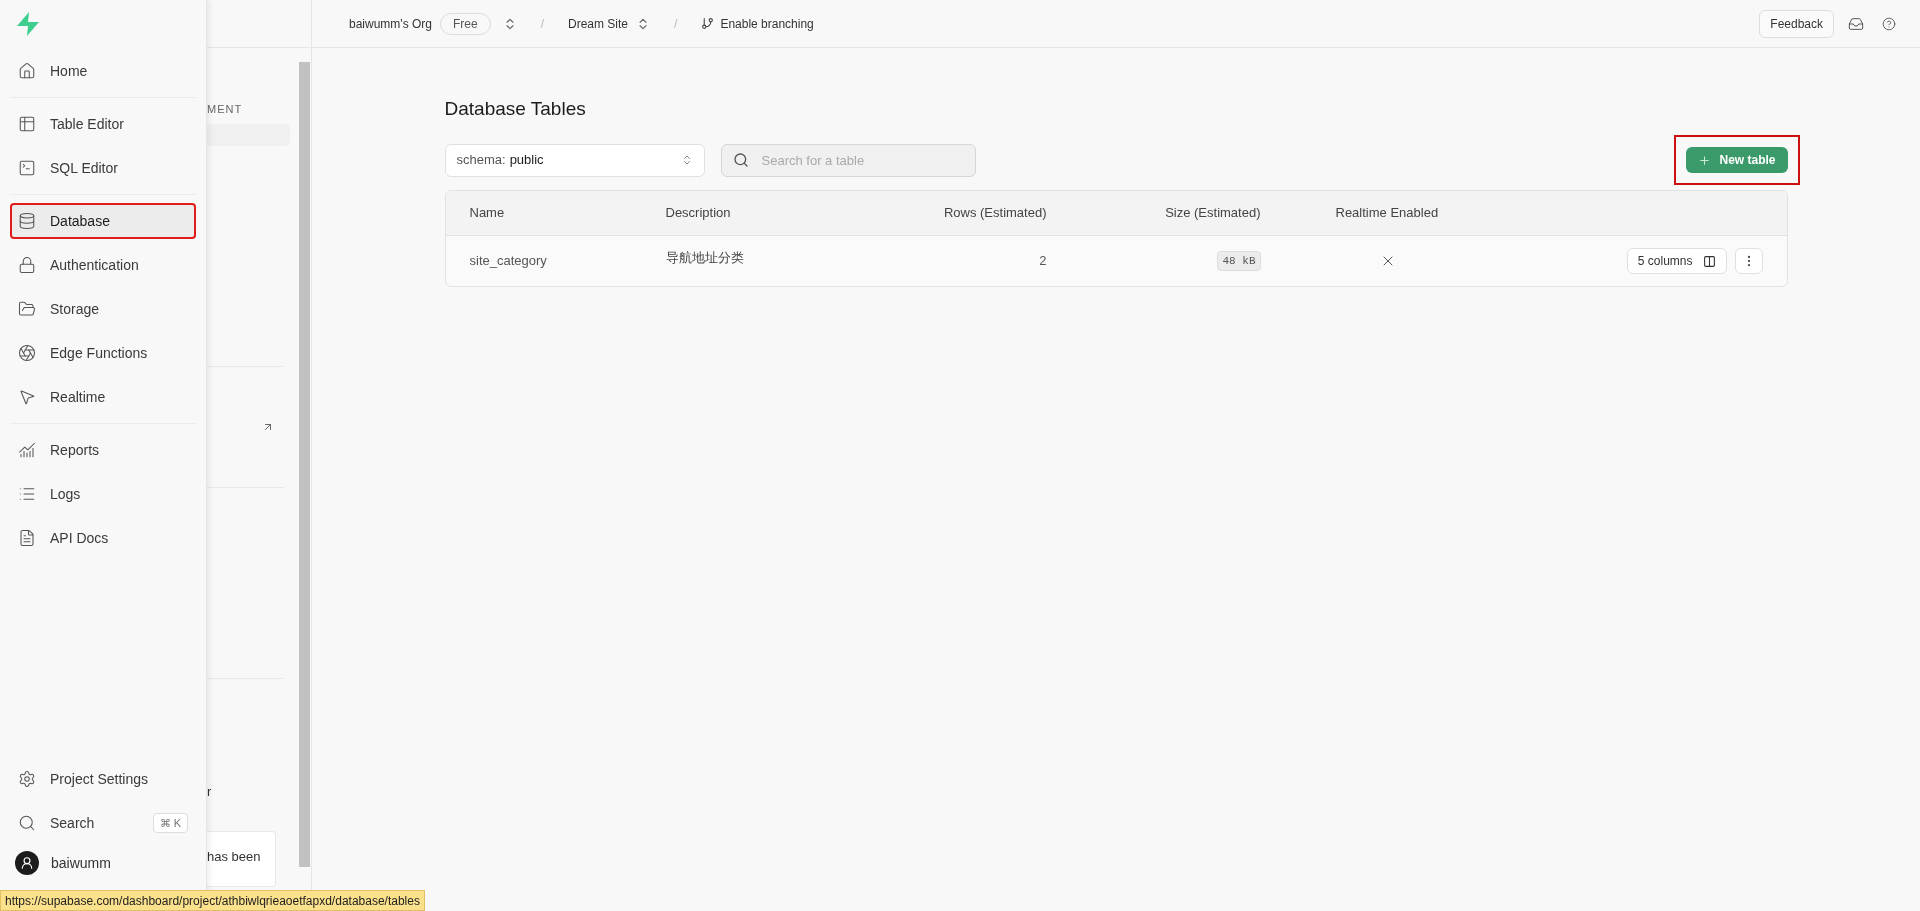  I want to click on help-icon, so click(1889, 23).